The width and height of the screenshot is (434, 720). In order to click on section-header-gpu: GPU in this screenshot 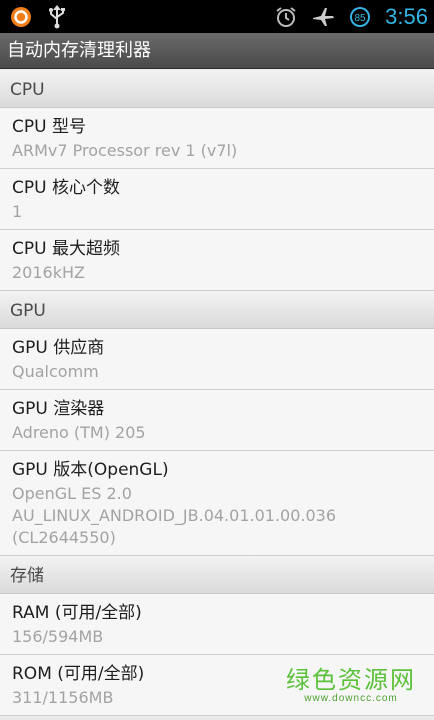, I will do `click(217, 310)`.